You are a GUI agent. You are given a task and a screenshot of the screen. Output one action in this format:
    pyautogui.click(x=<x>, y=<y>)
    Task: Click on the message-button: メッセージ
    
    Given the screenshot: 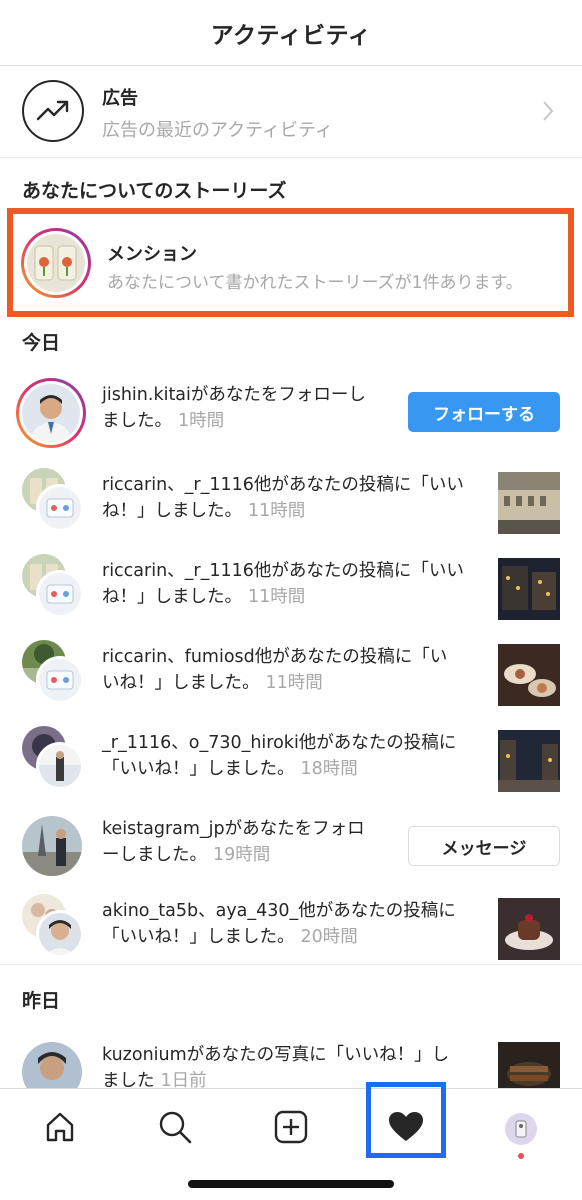 What is the action you would take?
    pyautogui.click(x=484, y=846)
    